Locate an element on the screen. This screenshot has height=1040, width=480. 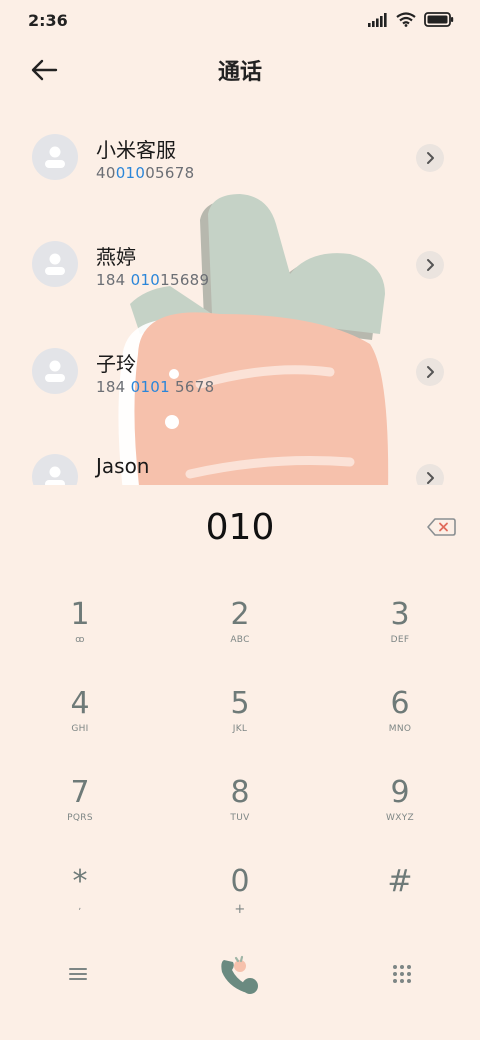
key-letters: , is located at coordinates (80, 907).